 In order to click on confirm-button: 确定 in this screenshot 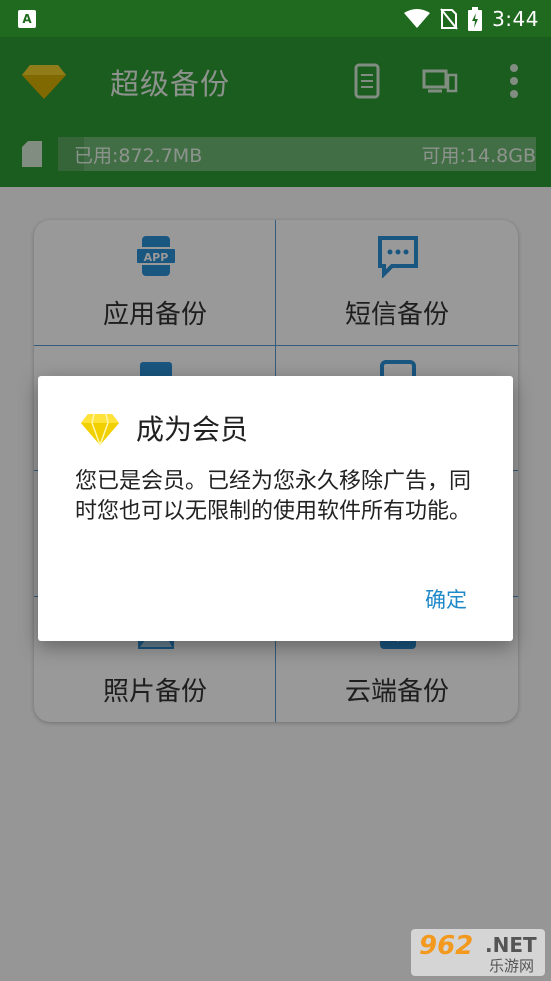, I will do `click(446, 599)`.